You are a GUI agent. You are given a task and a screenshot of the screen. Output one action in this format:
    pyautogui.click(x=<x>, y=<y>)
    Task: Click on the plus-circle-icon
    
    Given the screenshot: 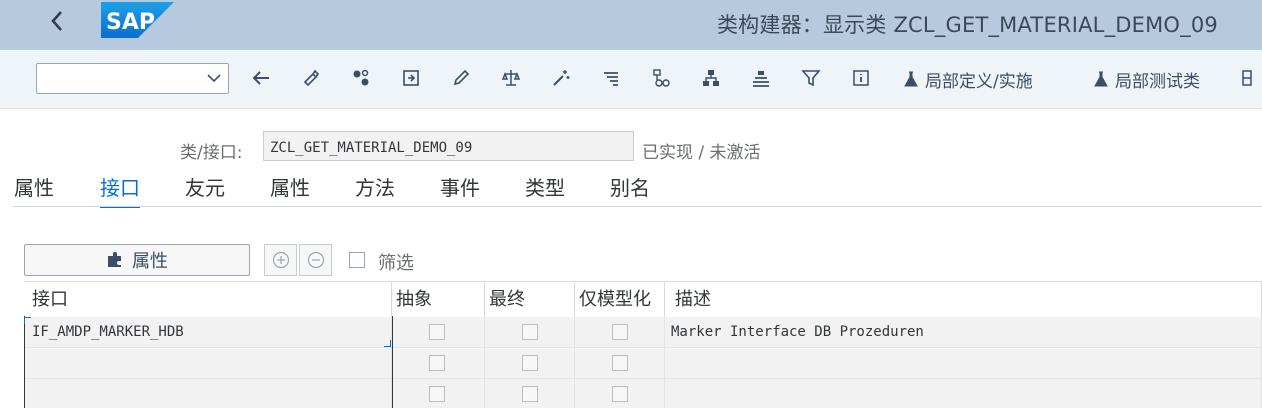 What is the action you would take?
    pyautogui.click(x=280, y=260)
    